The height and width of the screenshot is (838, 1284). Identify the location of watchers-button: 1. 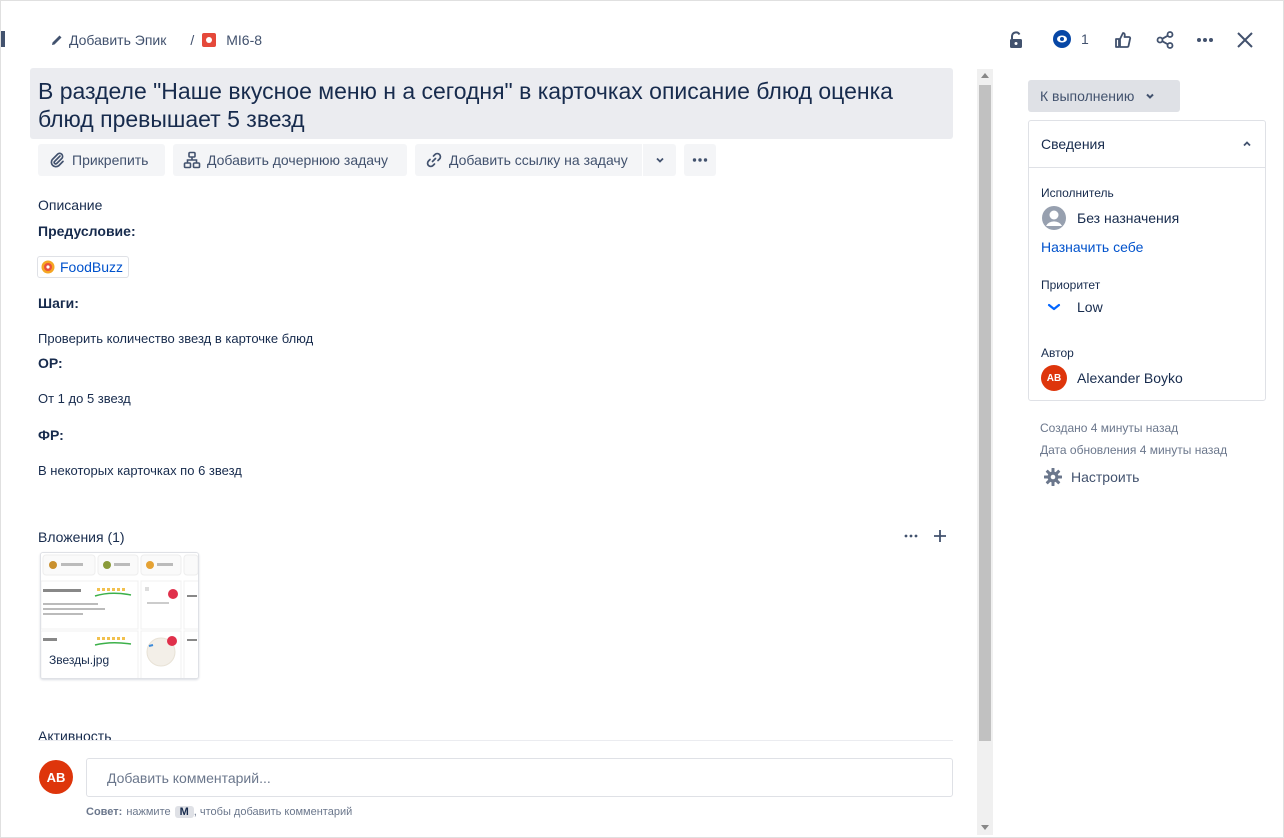
(1070, 39).